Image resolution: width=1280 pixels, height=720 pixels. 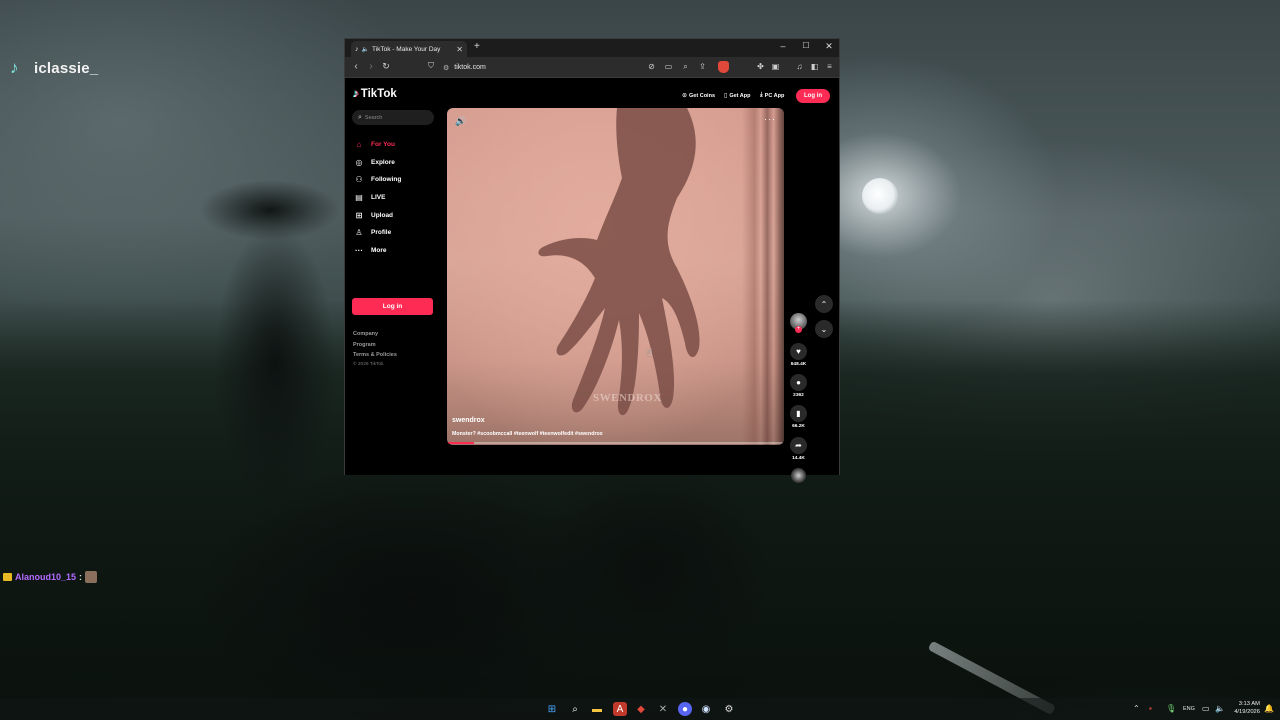 What do you see at coordinates (378, 94) in the screenshot?
I see `tiktok-wordmark: TikTok` at bounding box center [378, 94].